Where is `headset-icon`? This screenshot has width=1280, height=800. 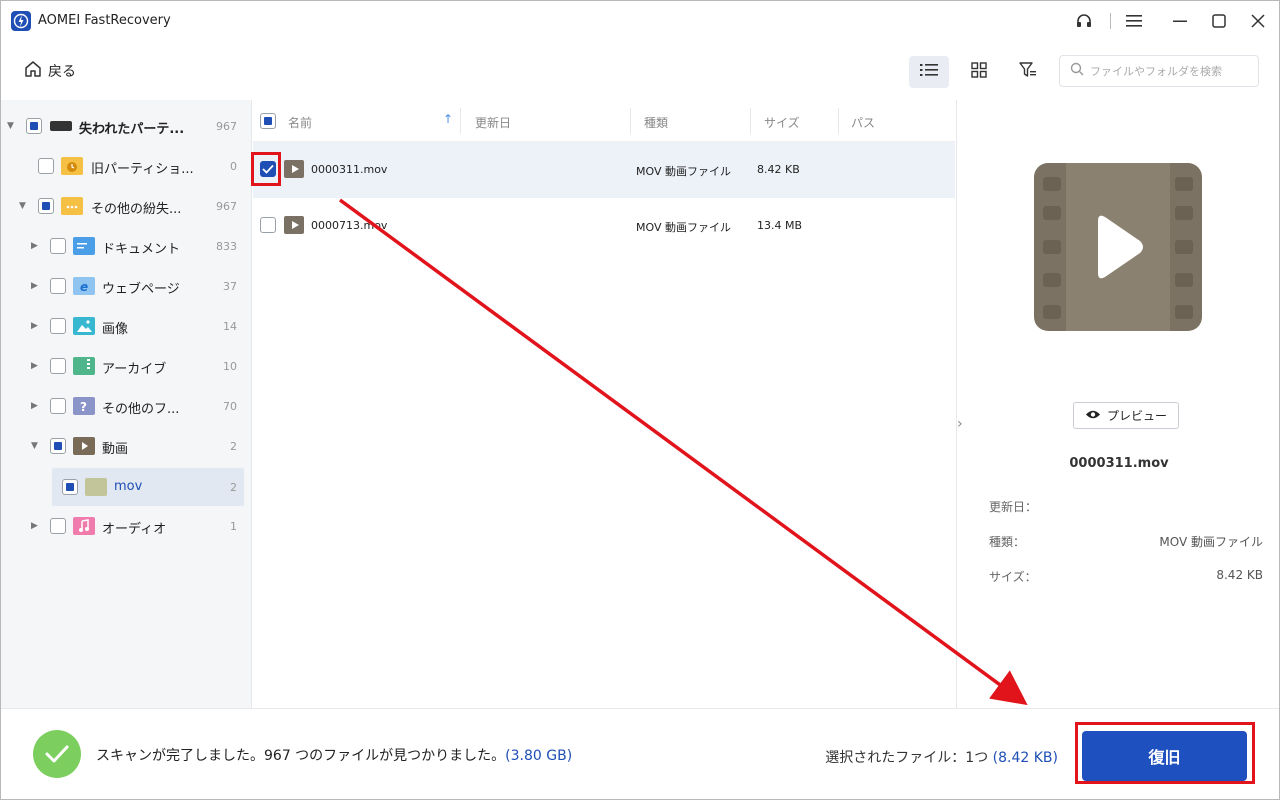 headset-icon is located at coordinates (1084, 21).